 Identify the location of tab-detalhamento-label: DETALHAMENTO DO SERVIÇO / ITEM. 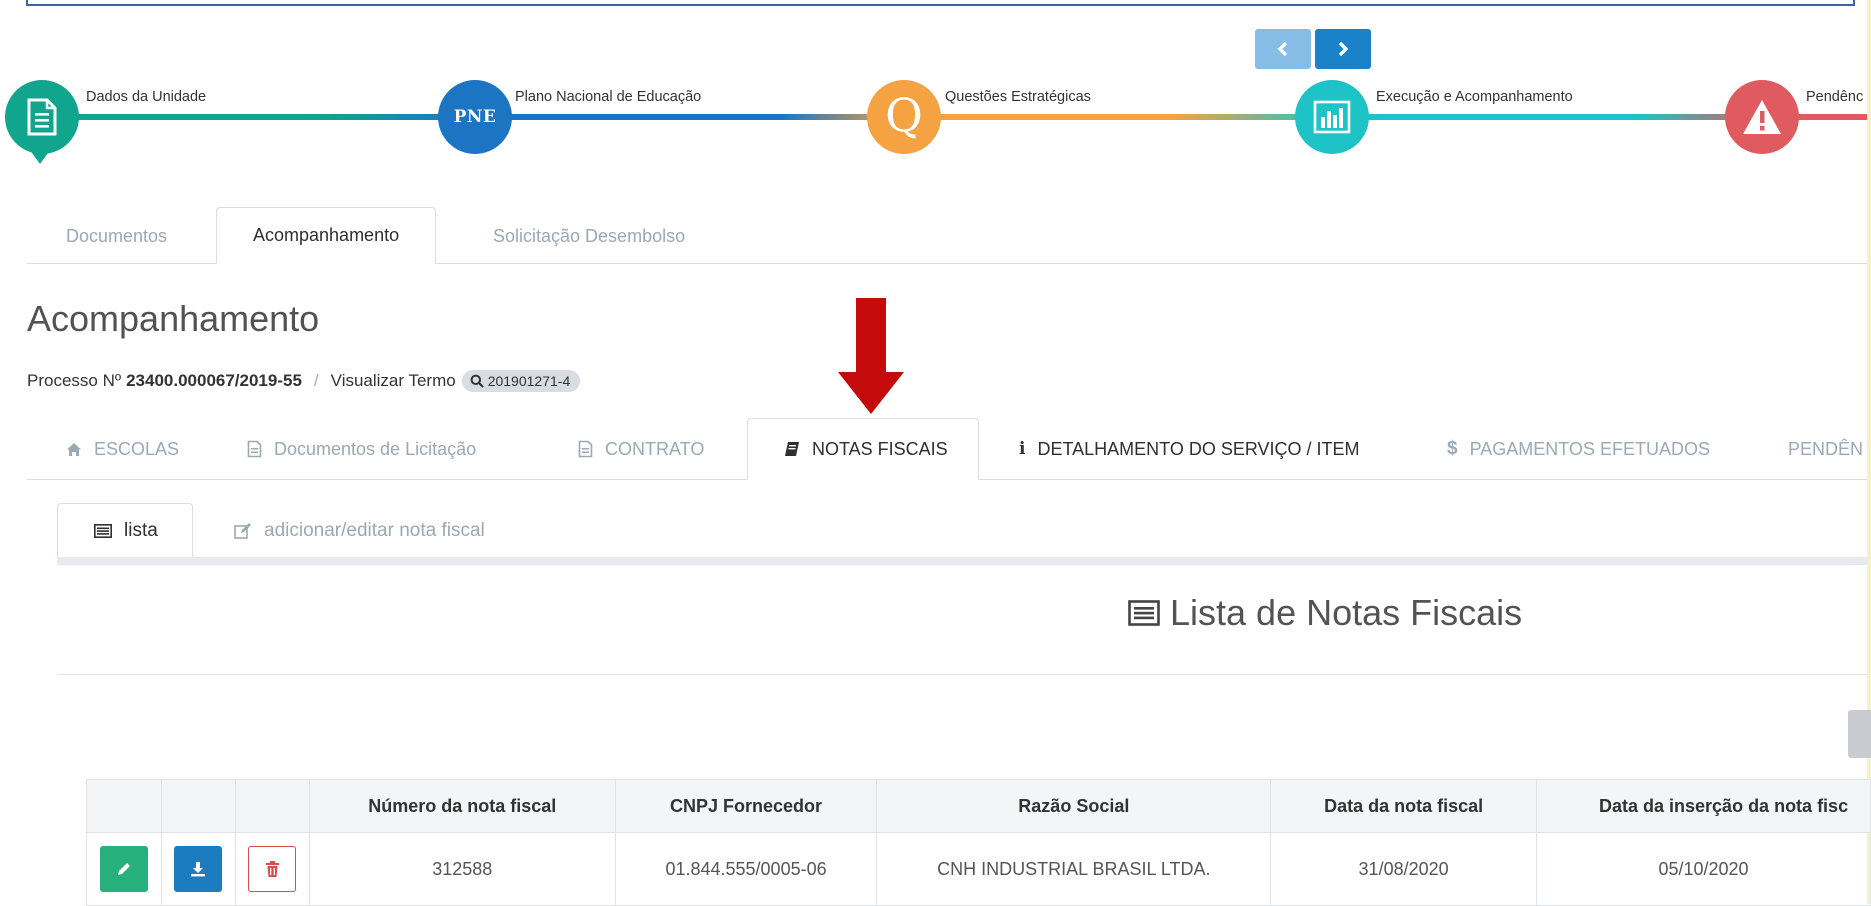
(1198, 448).